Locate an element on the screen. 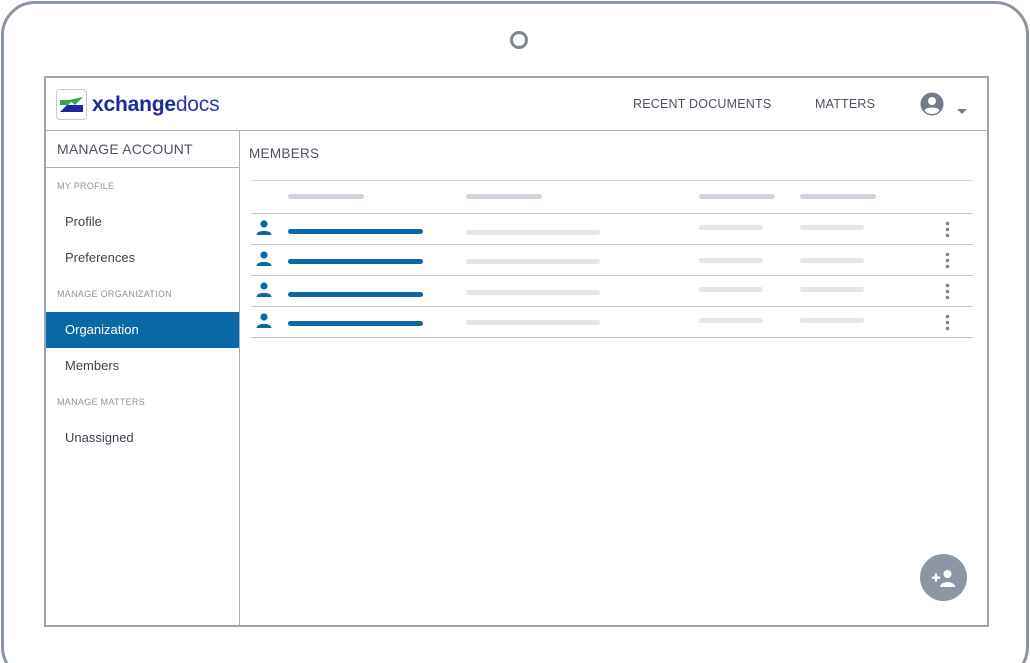 The width and height of the screenshot is (1030, 663). logo-text-strong: xchange is located at coordinates (134, 104).